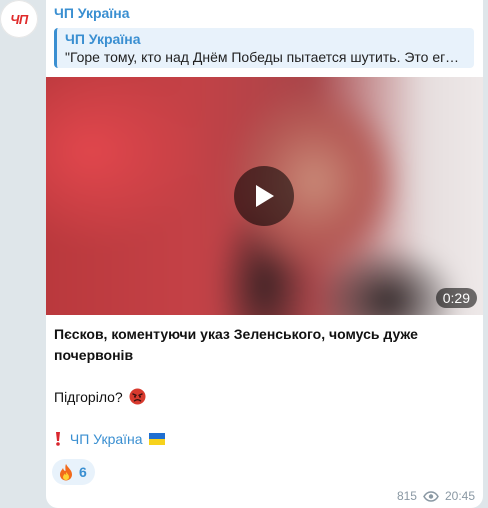 The width and height of the screenshot is (488, 508). I want to click on channel-avatar: ЧП, so click(19, 19).